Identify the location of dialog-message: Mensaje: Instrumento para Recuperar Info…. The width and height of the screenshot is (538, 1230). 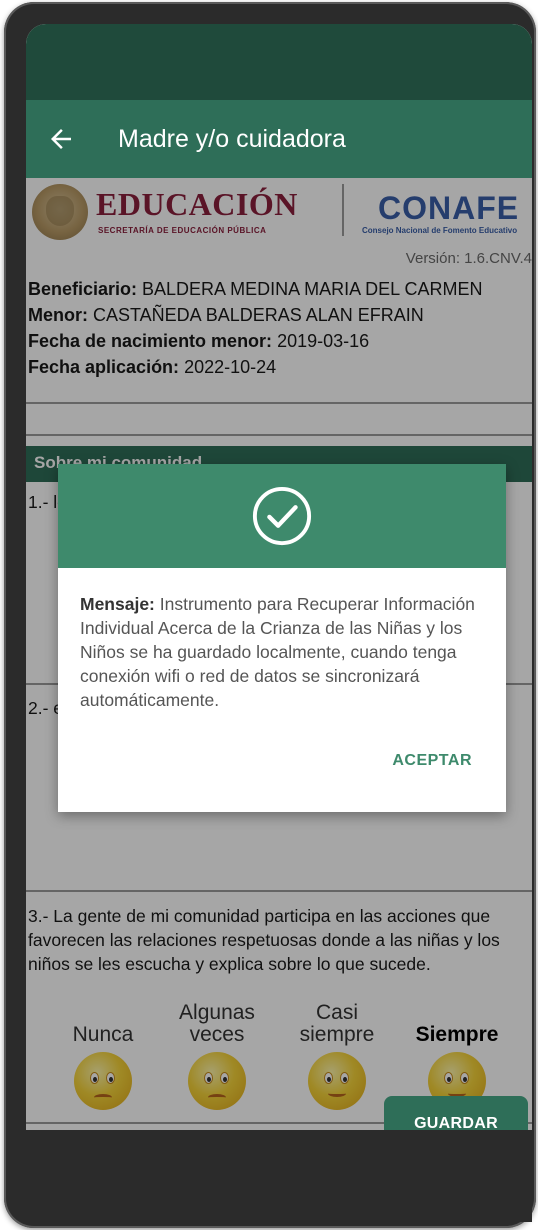
(285, 652).